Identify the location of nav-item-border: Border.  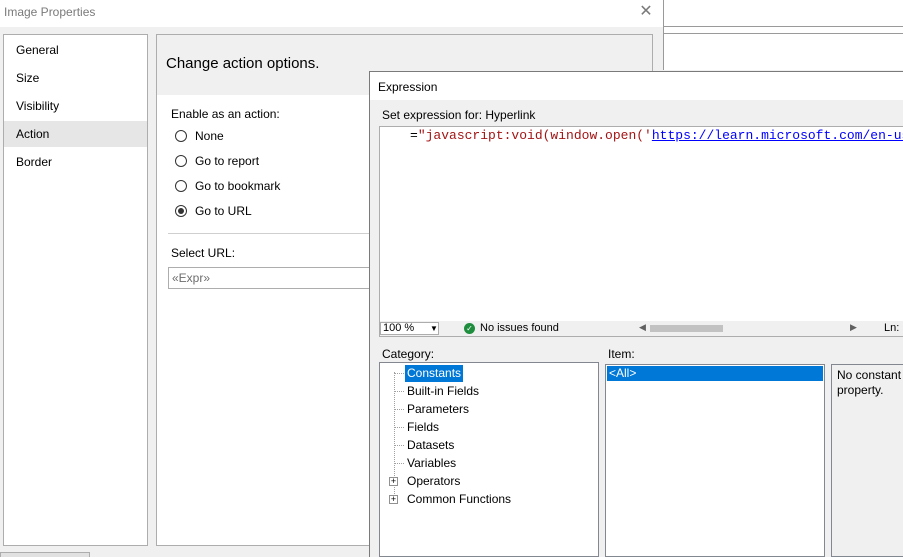
(75, 162).